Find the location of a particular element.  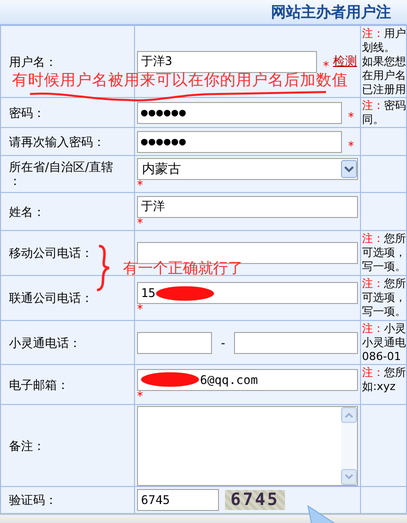

field-label: 验证码： is located at coordinates (33, 500).